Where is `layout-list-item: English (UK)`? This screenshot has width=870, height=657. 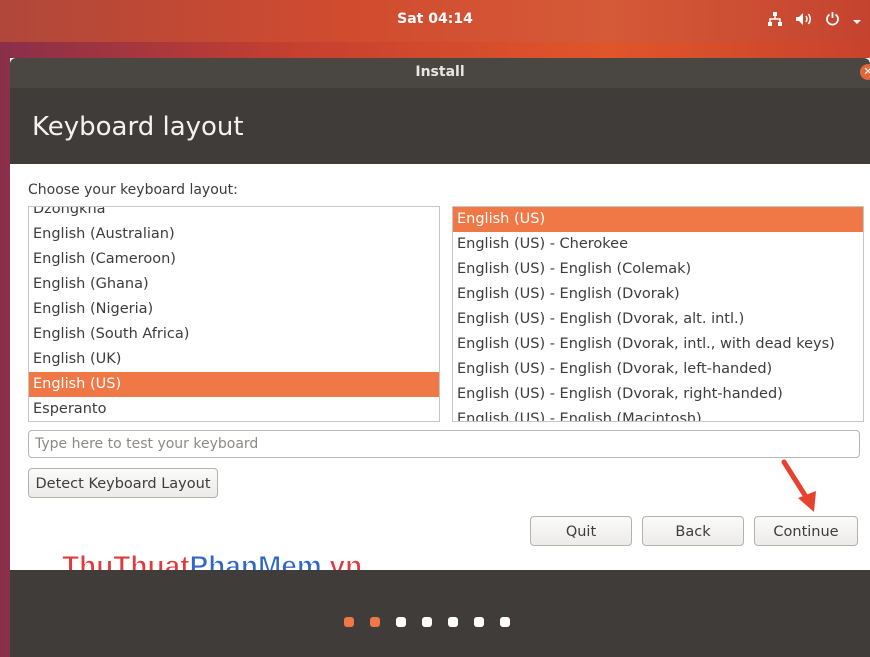 layout-list-item: English (UK) is located at coordinates (234, 359).